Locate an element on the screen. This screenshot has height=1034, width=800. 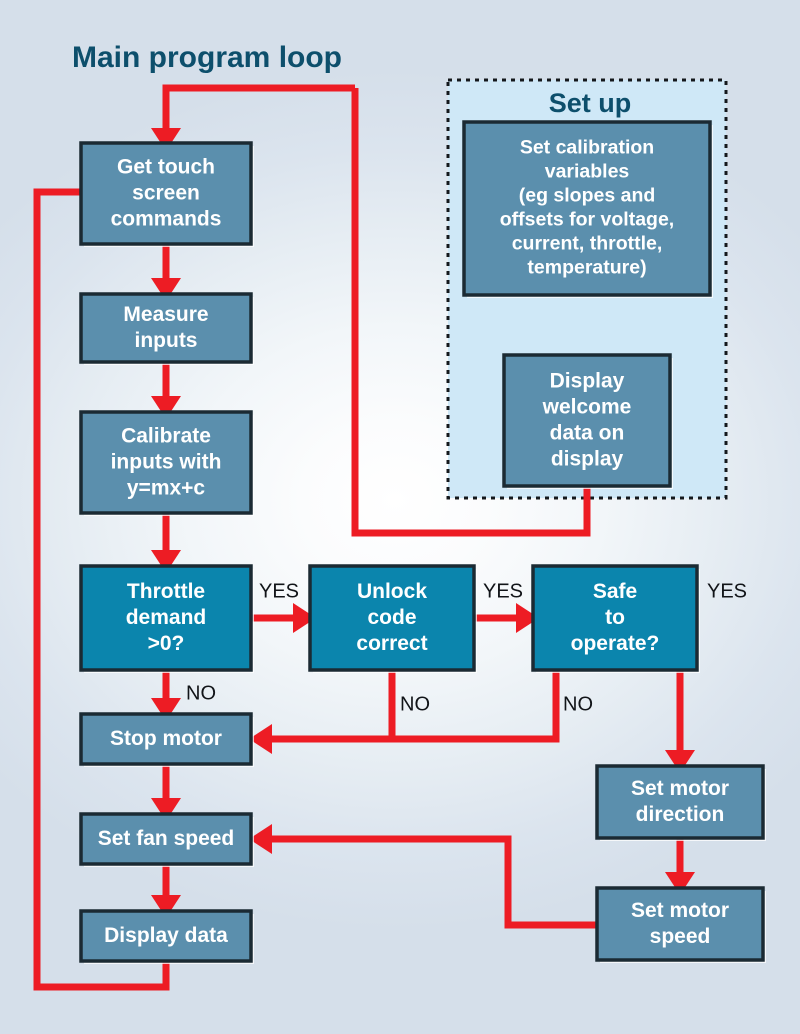
node-label: Display data is located at coordinates (166, 935).